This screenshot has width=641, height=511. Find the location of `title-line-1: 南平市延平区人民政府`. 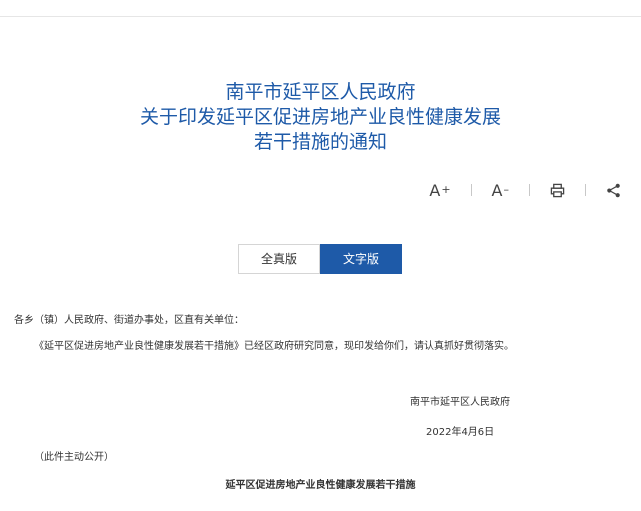

title-line-1: 南平市延平区人民政府 is located at coordinates (320, 92).